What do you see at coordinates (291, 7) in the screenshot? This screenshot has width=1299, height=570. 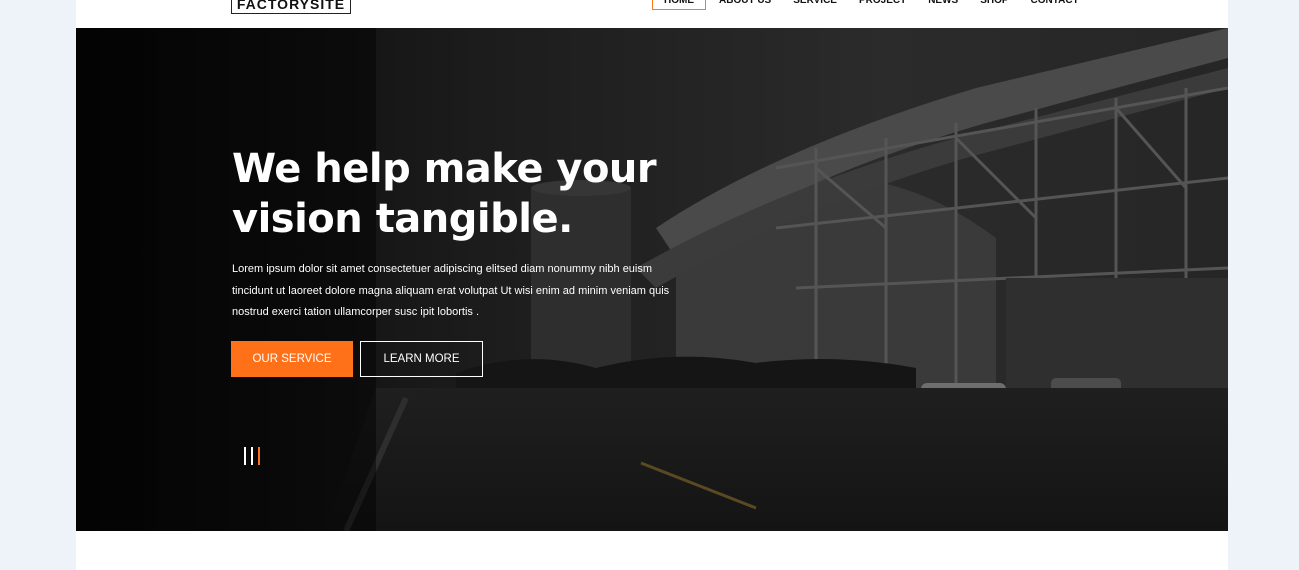 I see `site-logo: FACTORYSITE` at bounding box center [291, 7].